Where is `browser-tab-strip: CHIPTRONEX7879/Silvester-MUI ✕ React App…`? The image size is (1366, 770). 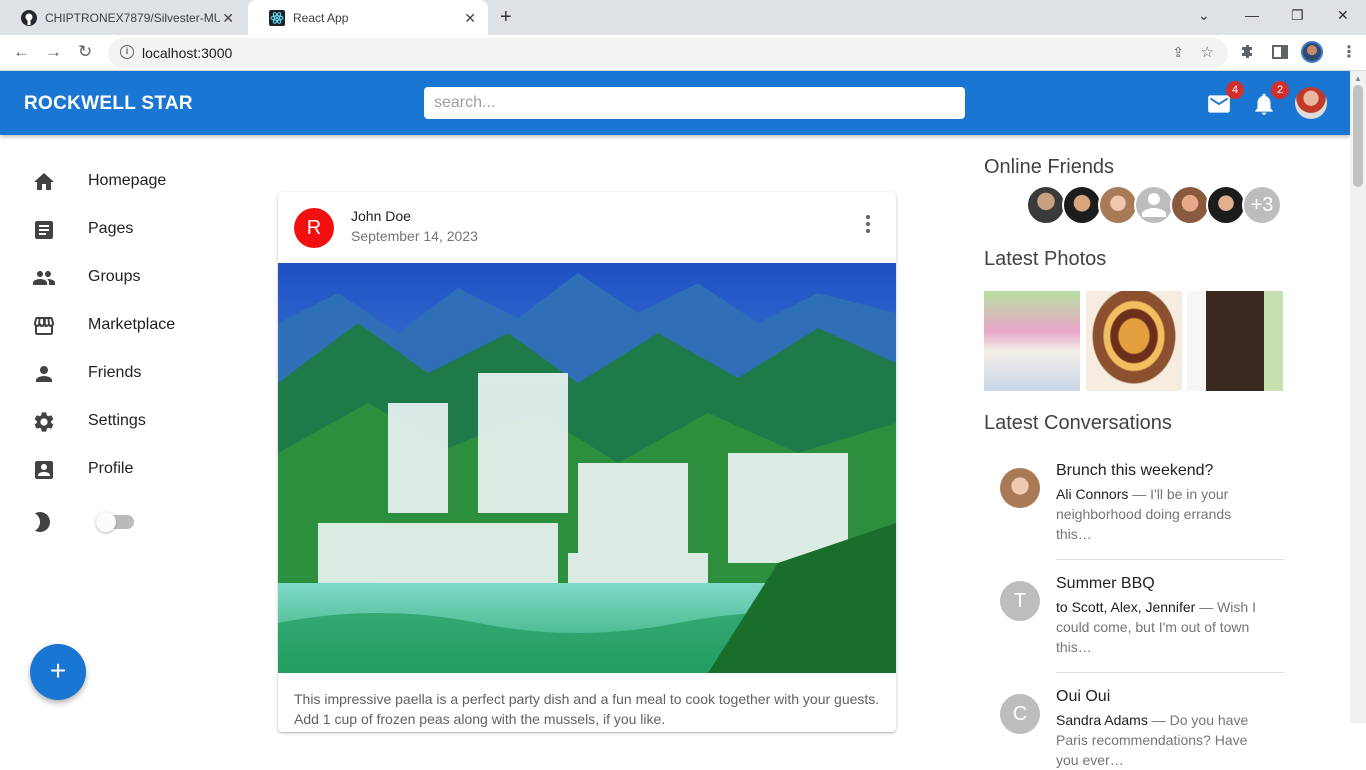
browser-tab-strip: CHIPTRONEX7879/Silvester-MUI ✕ React App… is located at coordinates (683, 17).